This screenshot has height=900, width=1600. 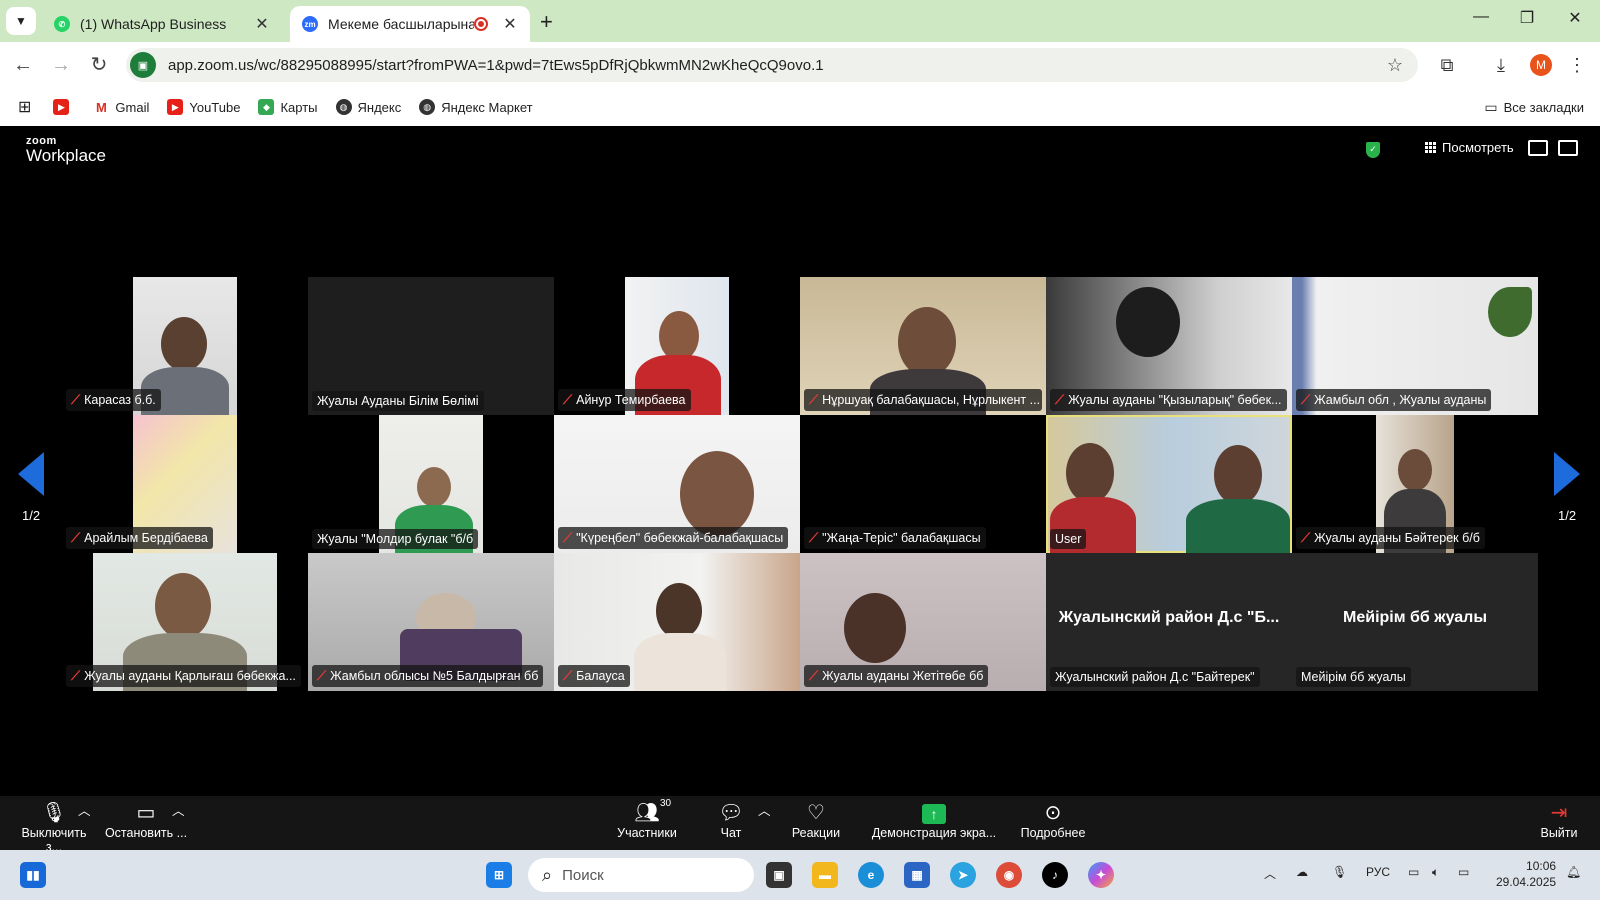 I want to click on more-label: Подробнее, so click(x=1053, y=833).